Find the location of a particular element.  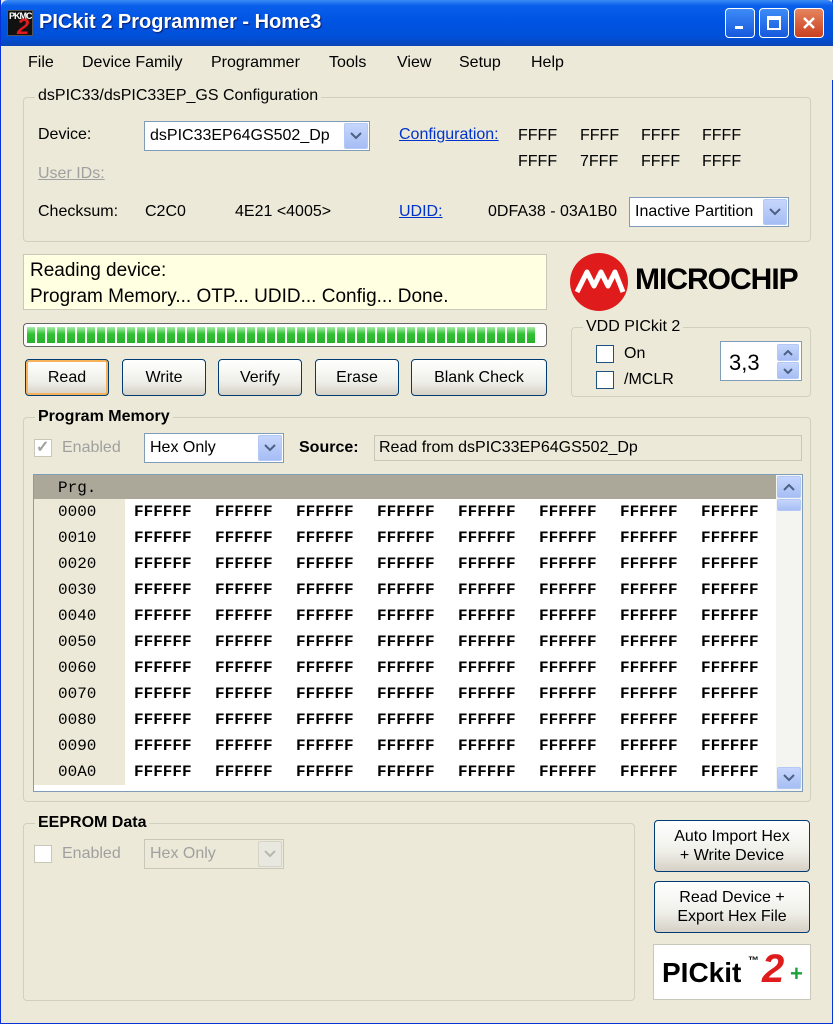

maximize-button is located at coordinates (774, 23).